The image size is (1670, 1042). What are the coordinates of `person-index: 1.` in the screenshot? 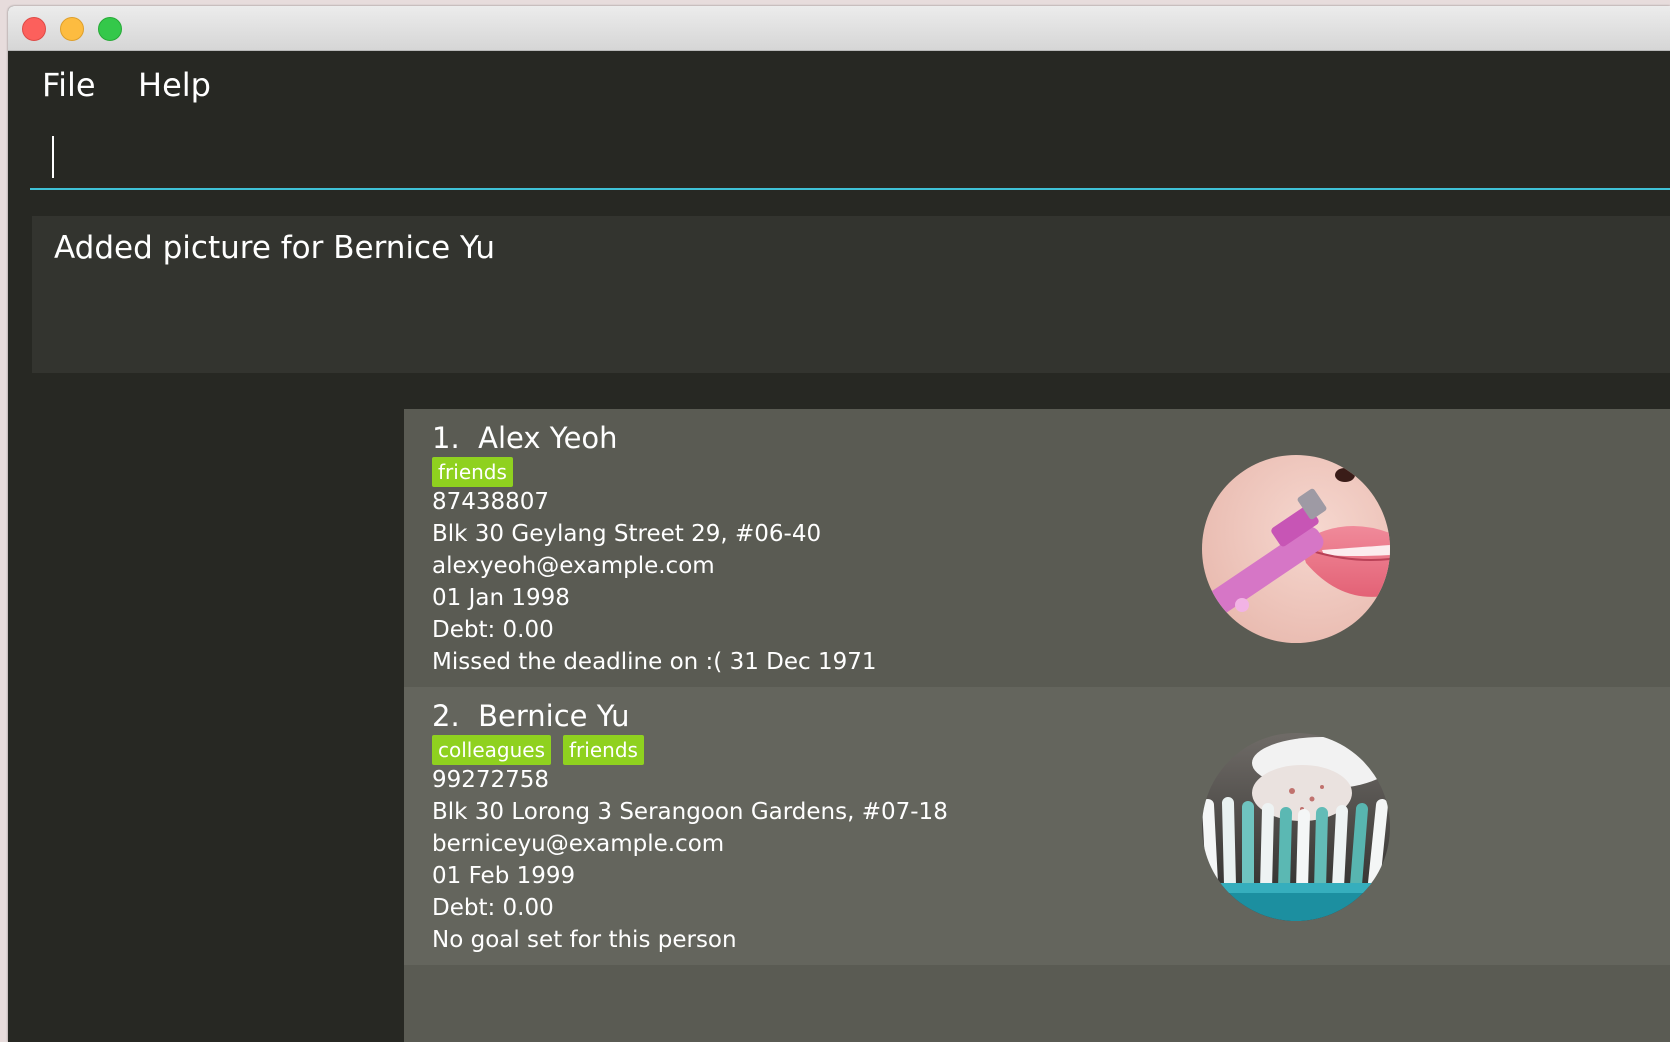 It's located at (446, 438).